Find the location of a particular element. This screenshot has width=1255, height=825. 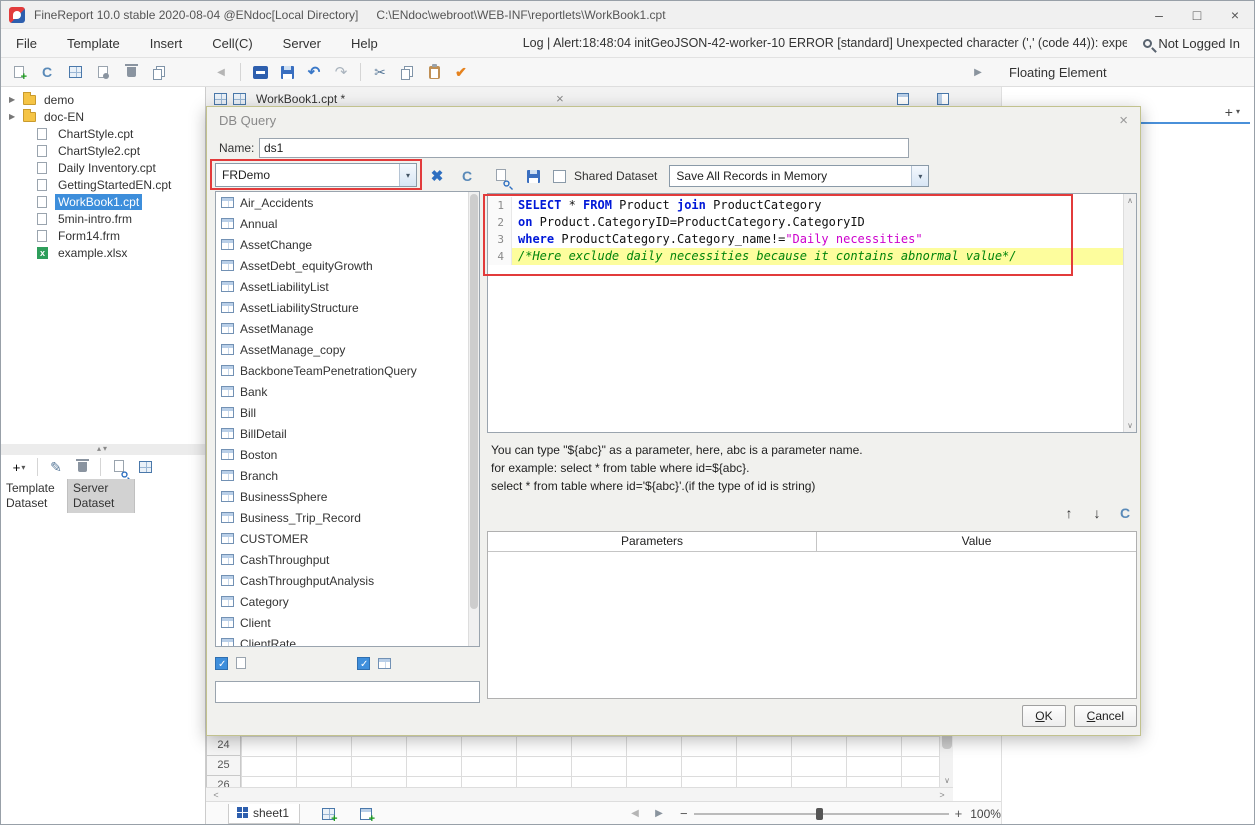

show-tables-checkbox is located at coordinates (221, 663).